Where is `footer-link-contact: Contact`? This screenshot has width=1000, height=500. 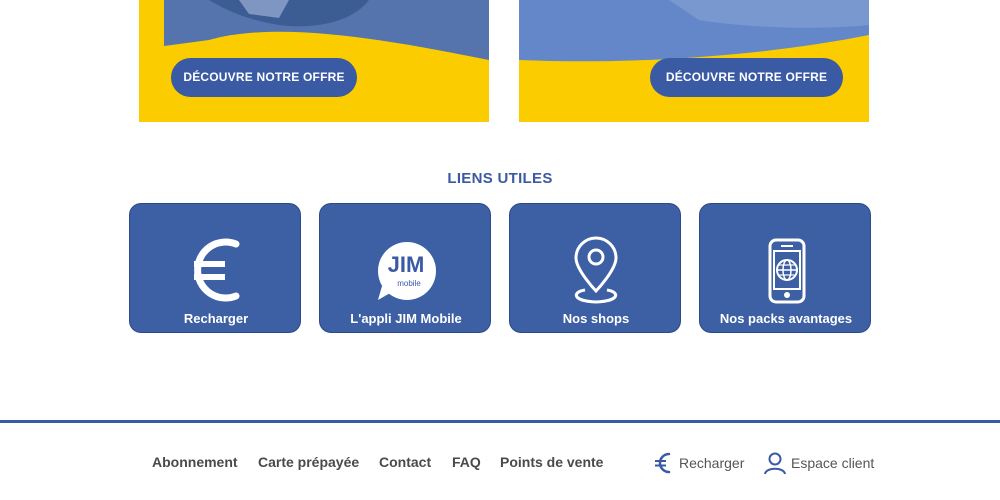
footer-link-contact: Contact is located at coordinates (405, 462).